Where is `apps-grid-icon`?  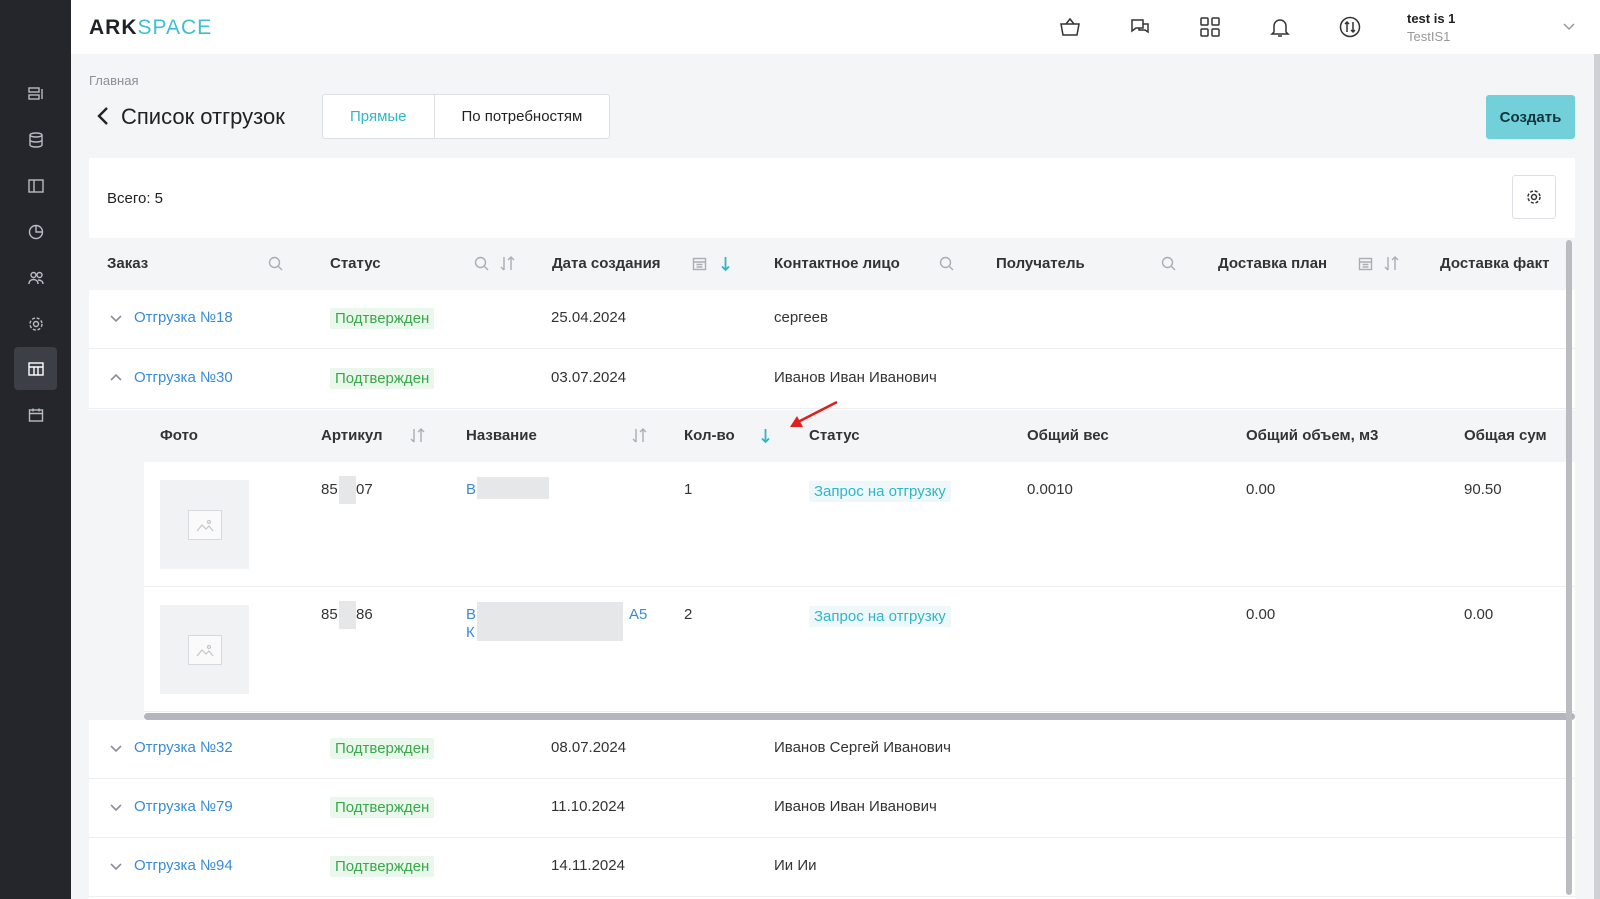
apps-grid-icon is located at coordinates (1210, 27).